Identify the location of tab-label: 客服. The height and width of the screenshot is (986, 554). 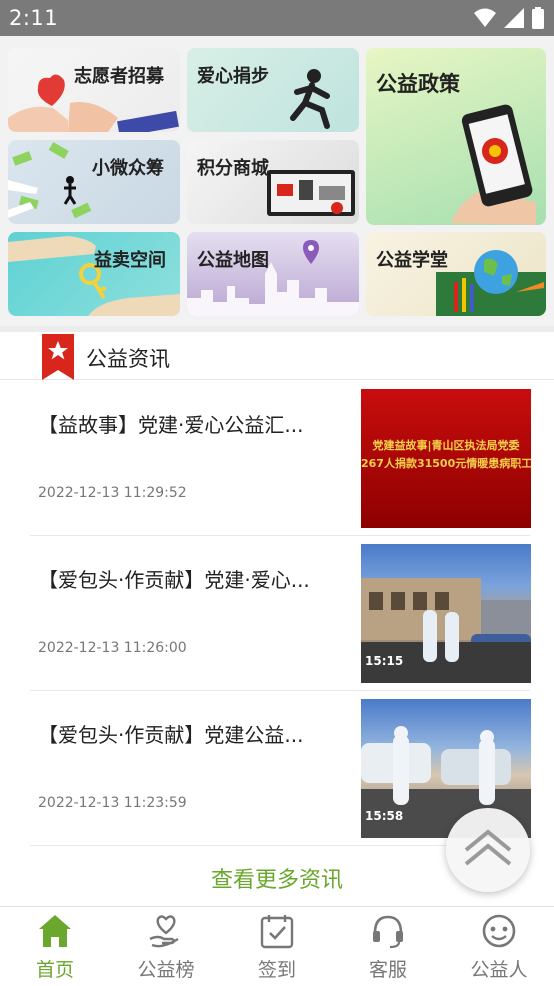
(387, 970).